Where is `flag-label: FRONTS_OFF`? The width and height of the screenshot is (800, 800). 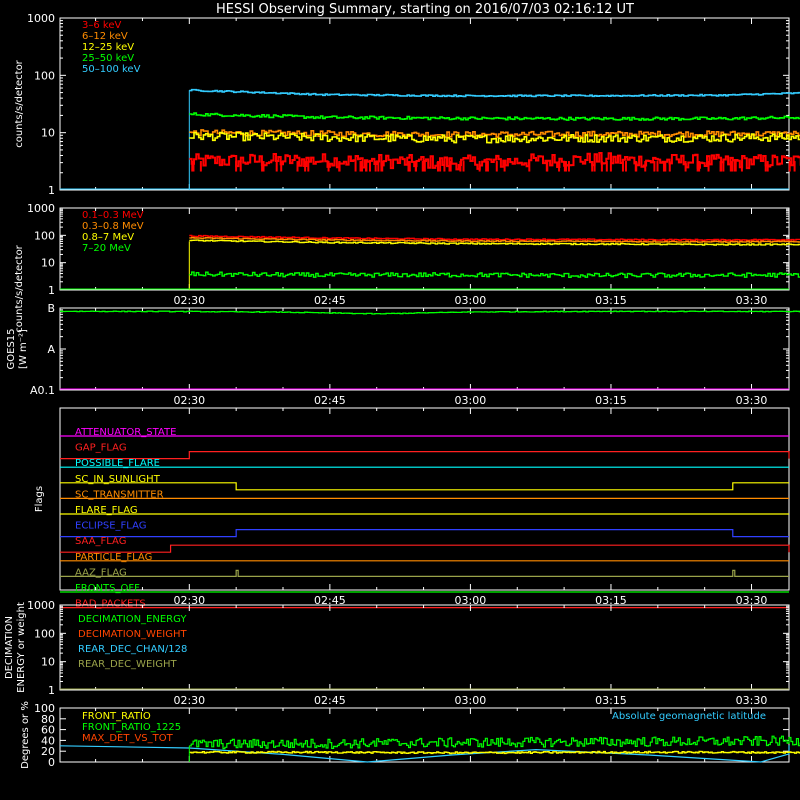 flag-label: FRONTS_OFF is located at coordinates (107, 588).